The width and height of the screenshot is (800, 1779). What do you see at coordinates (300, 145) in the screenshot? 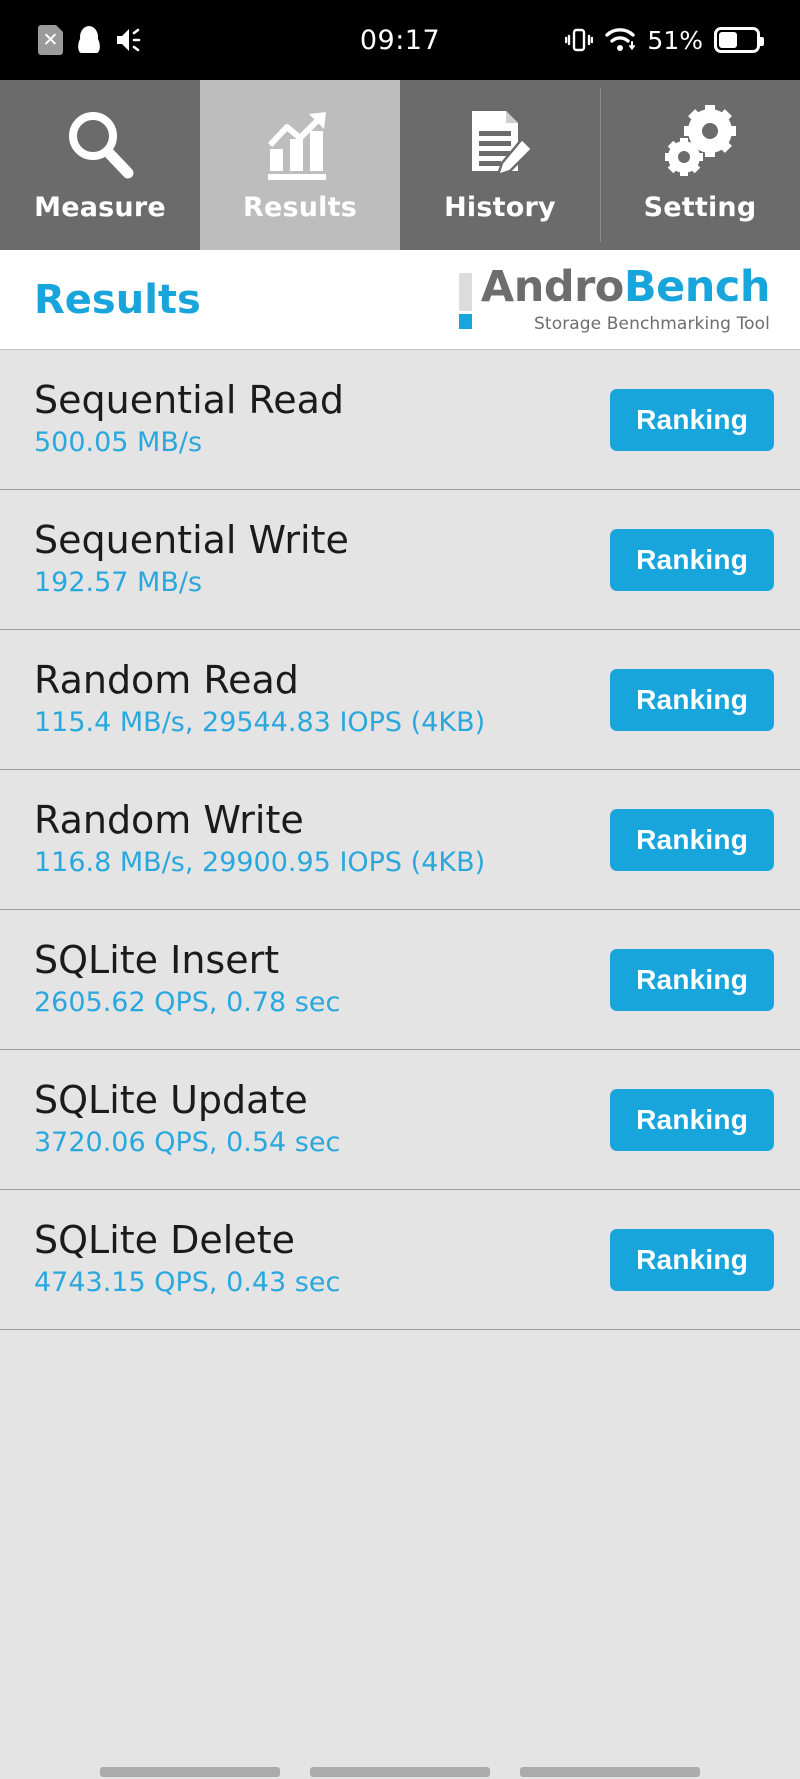
I see `bar-chart-arrow-icon` at bounding box center [300, 145].